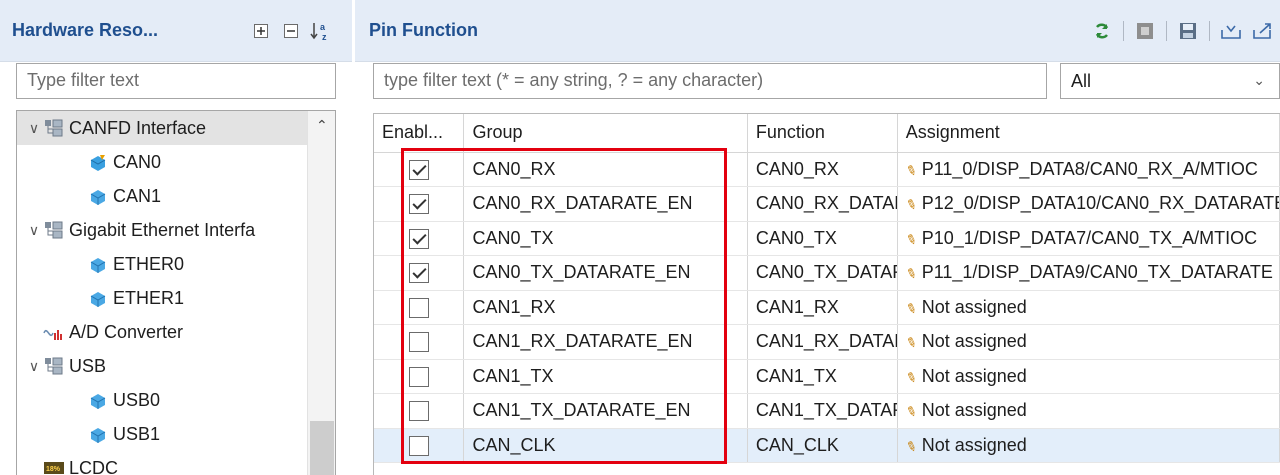 Image resolution: width=1280 pixels, height=475 pixels. I want to click on tree-item-canfd-interface: ∨ CANFD Interface, so click(162, 128).